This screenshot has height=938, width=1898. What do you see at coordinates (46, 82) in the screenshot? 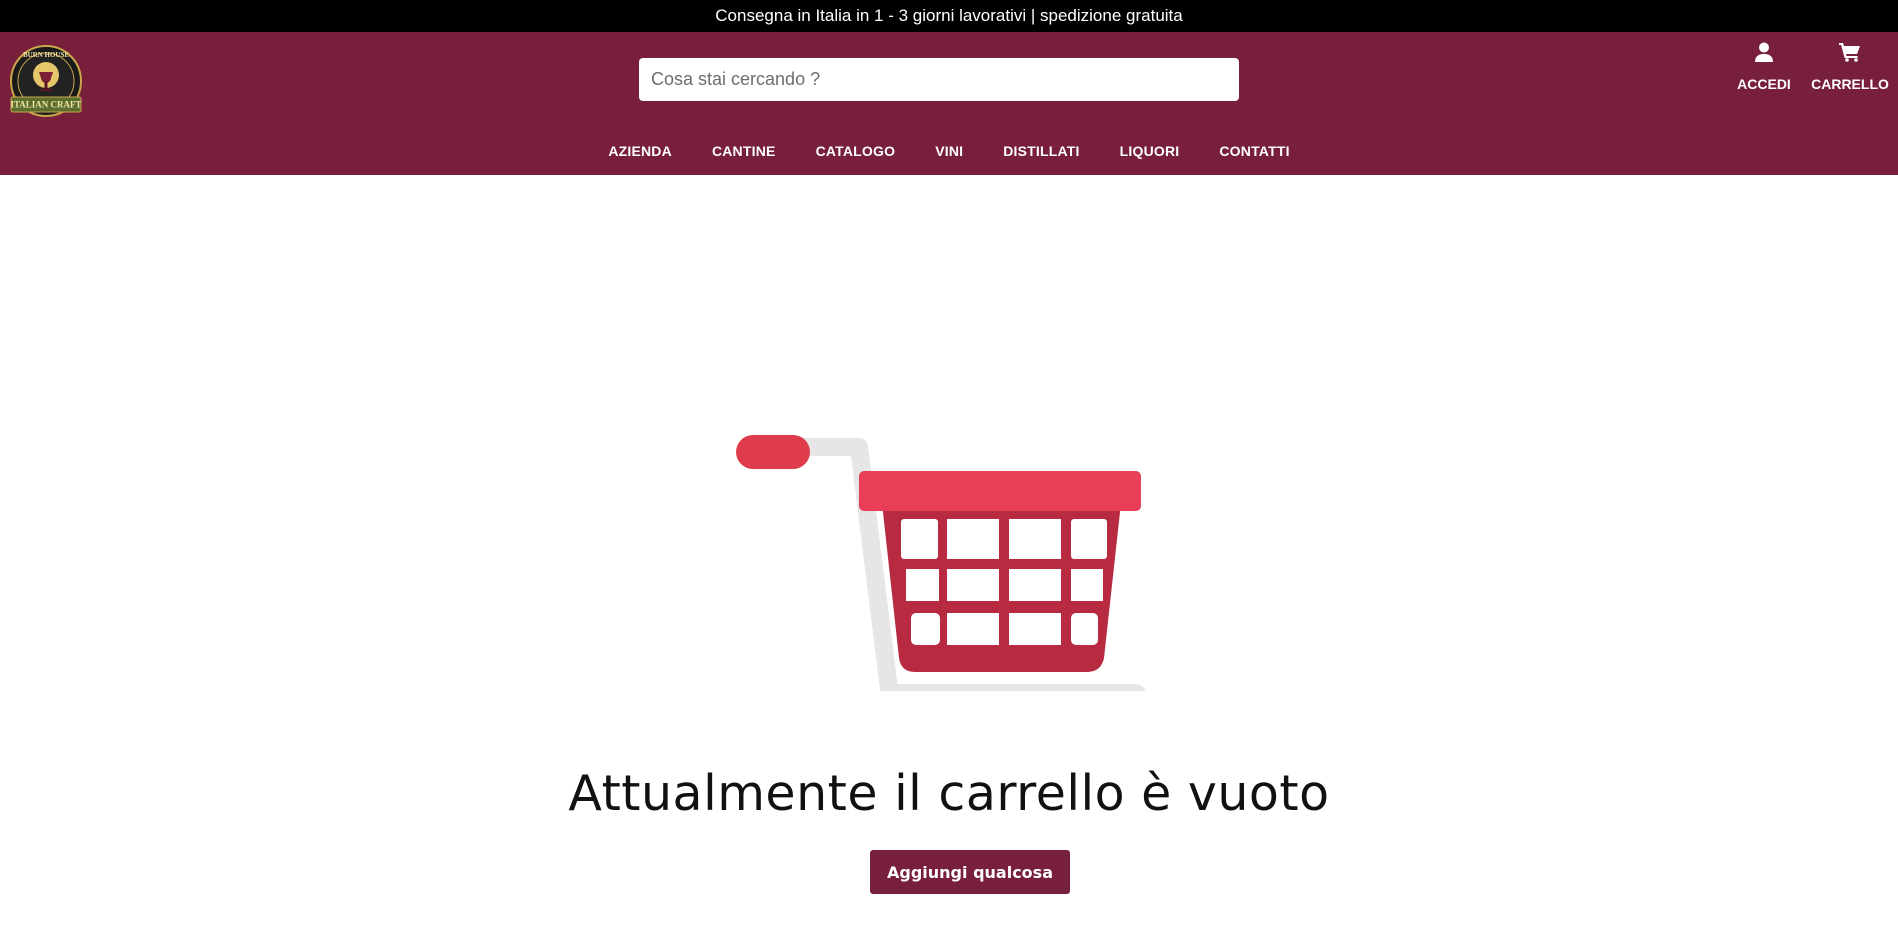
I see `brand-logo: ITALIAN CRAFT BURN HOUSE` at bounding box center [46, 82].